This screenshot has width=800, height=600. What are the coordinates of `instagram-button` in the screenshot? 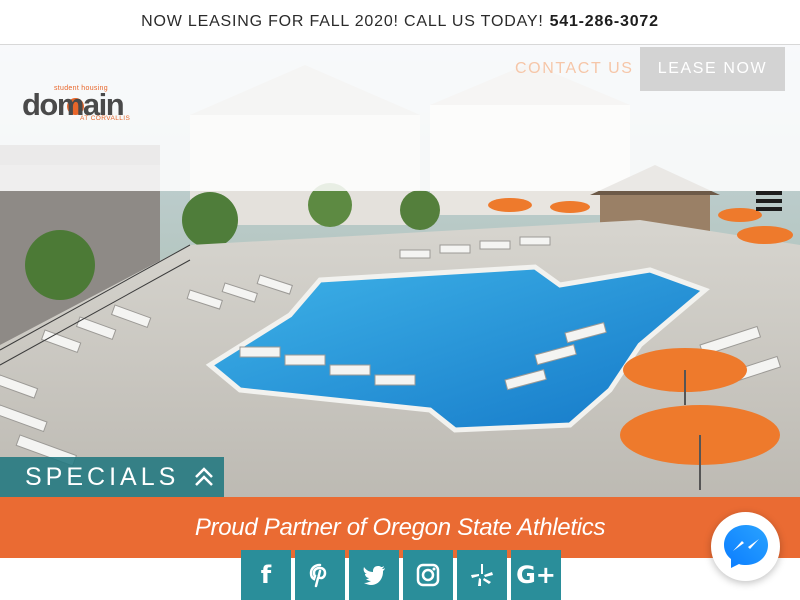 It's located at (428, 575).